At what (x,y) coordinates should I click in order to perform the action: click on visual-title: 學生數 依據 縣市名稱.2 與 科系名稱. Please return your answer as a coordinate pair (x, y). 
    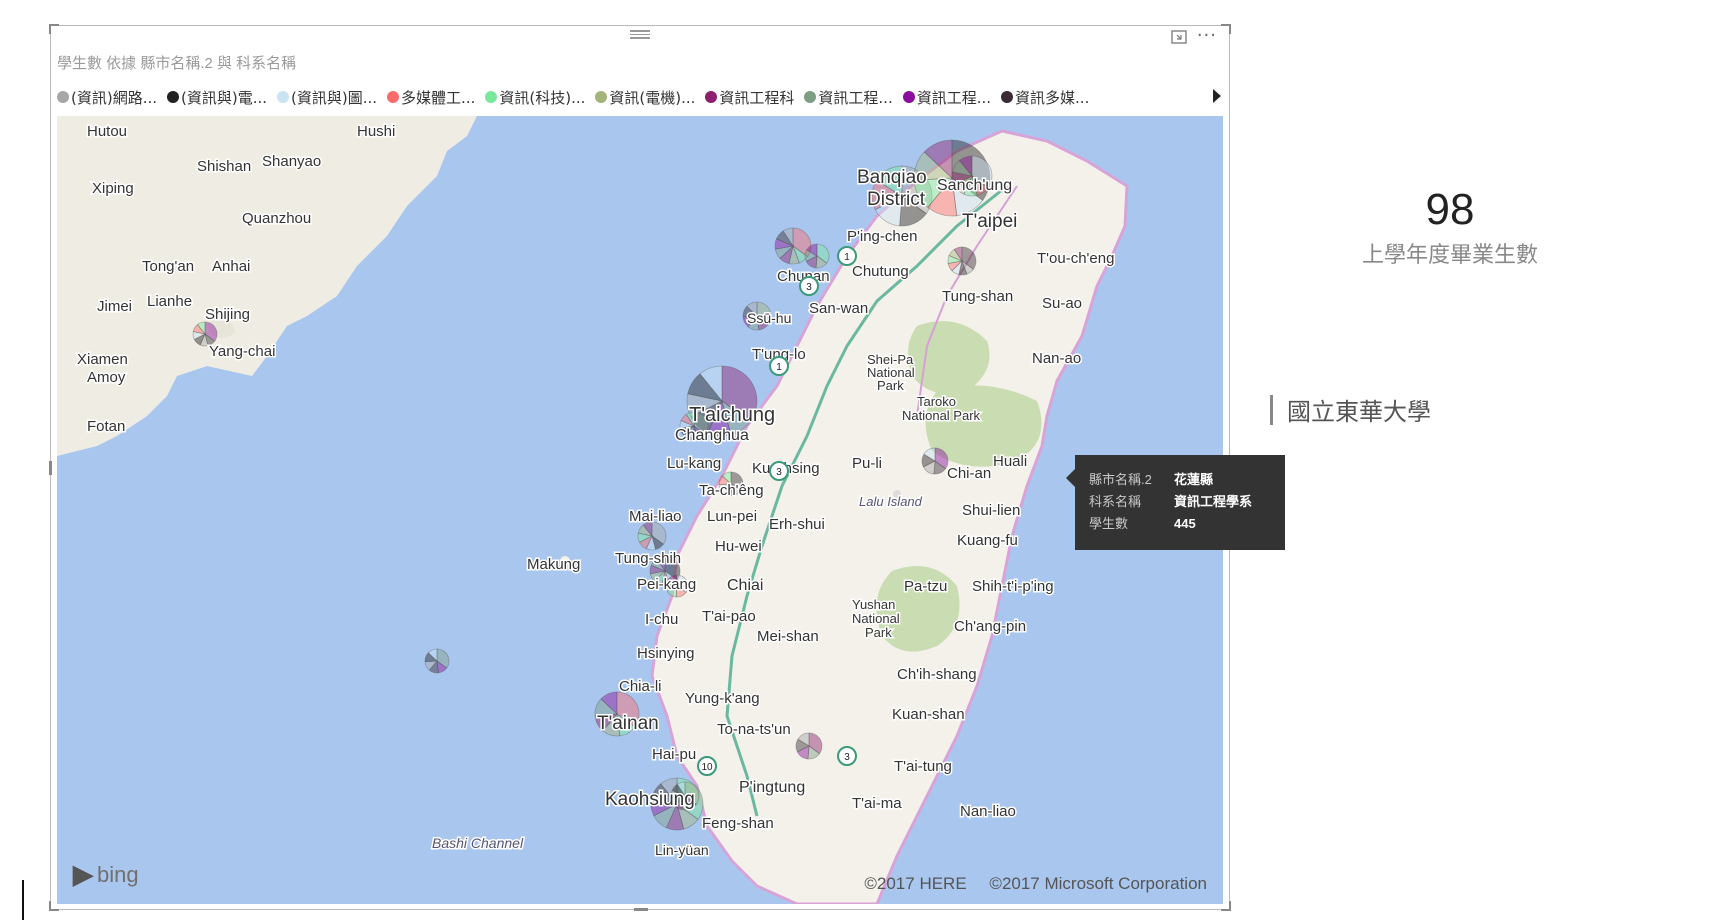
    Looking at the image, I should click on (177, 63).